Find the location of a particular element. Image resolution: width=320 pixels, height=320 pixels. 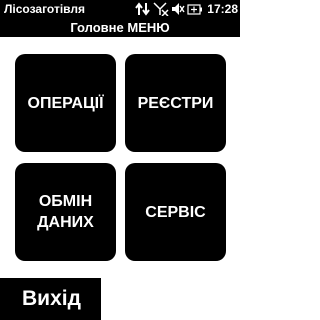

data-exchange-button-label: ОБМІН ДАНИХ is located at coordinates (65, 212).